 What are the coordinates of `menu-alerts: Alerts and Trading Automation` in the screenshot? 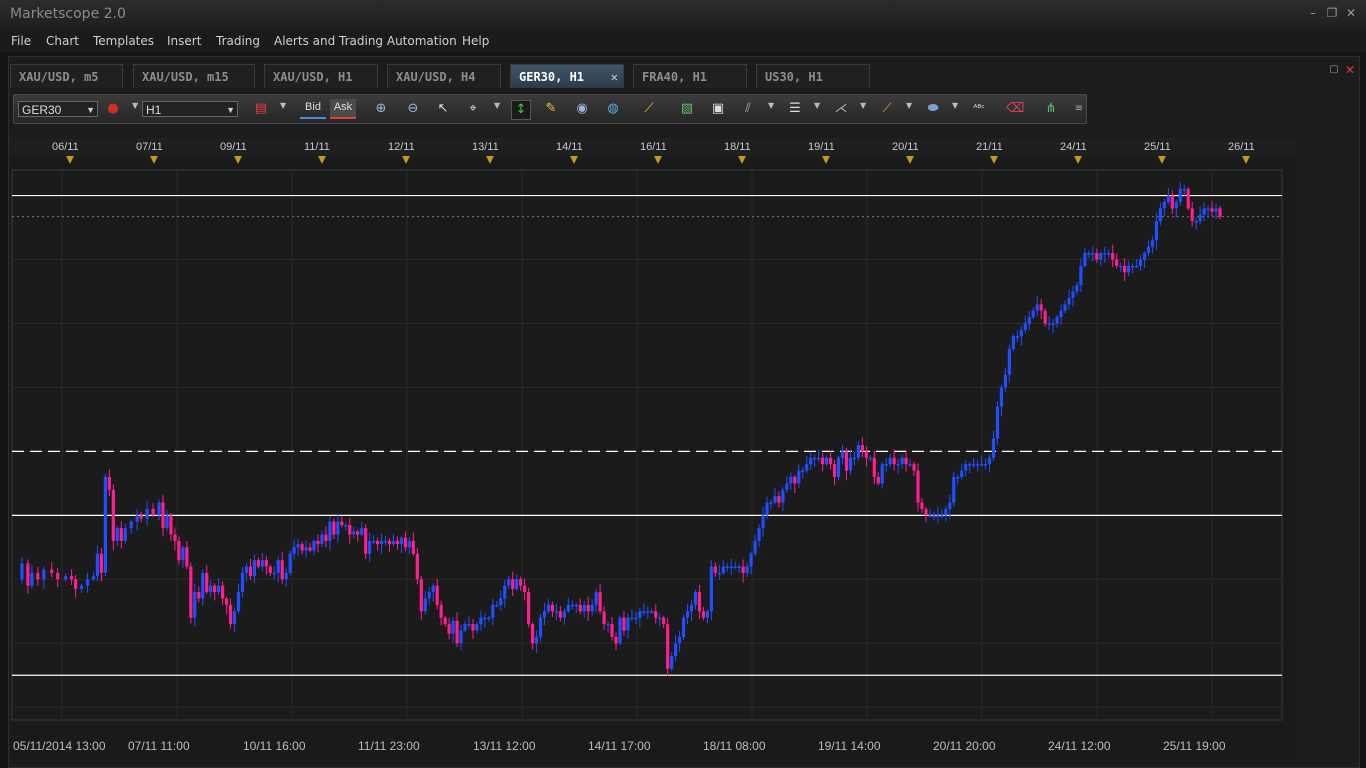 It's located at (365, 41).